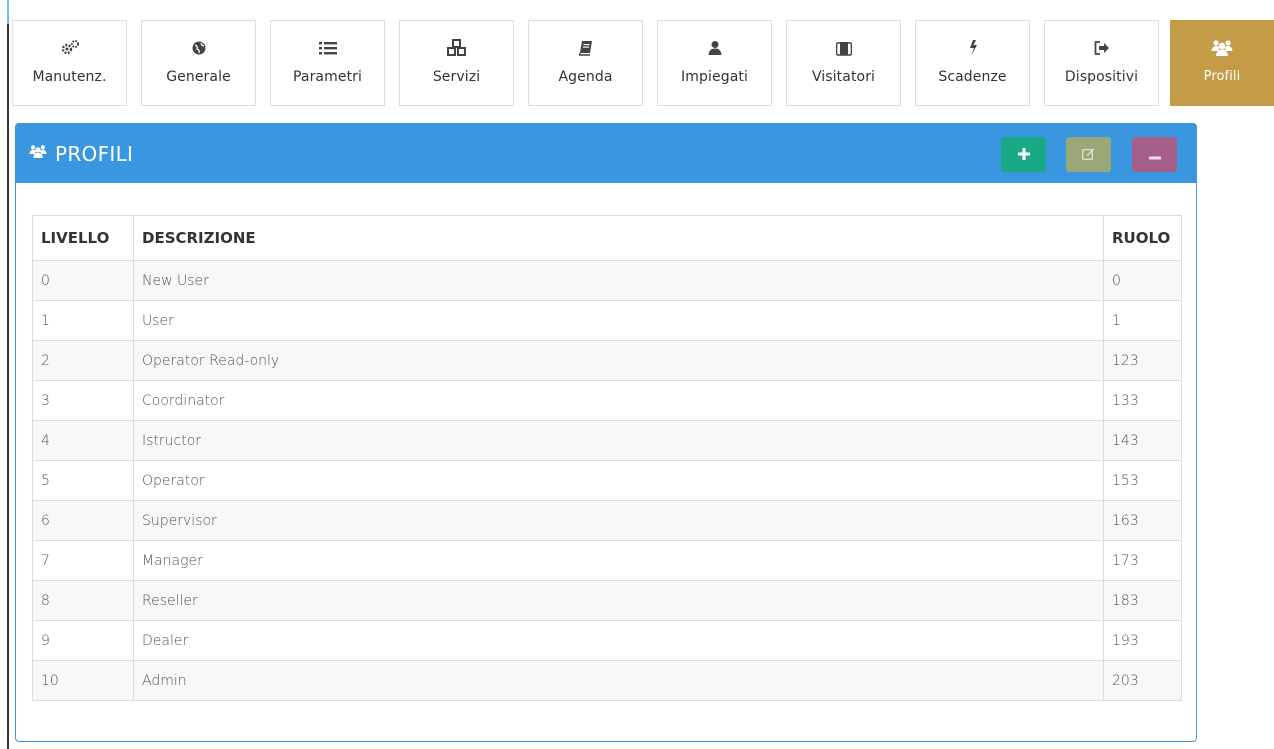 The image size is (1274, 749). I want to click on sign-out-icon, so click(1102, 48).